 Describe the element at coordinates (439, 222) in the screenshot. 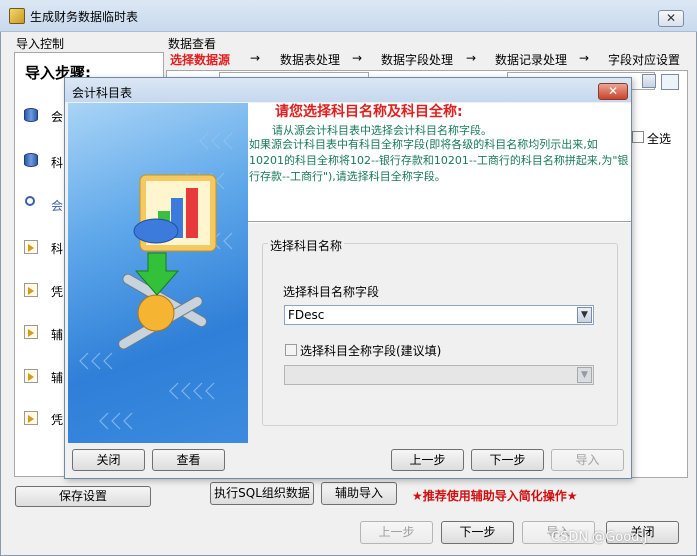

I see `header-divider` at that location.